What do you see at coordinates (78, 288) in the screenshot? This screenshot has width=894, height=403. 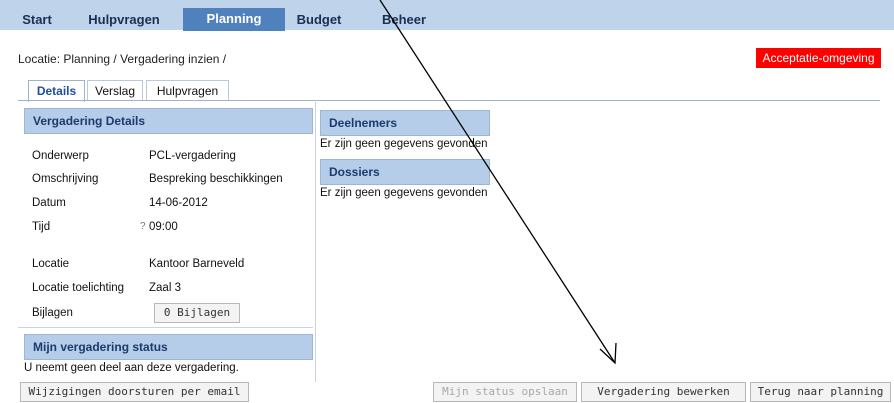 I see `label-locatie-toelichting: Locatie toelichting` at bounding box center [78, 288].